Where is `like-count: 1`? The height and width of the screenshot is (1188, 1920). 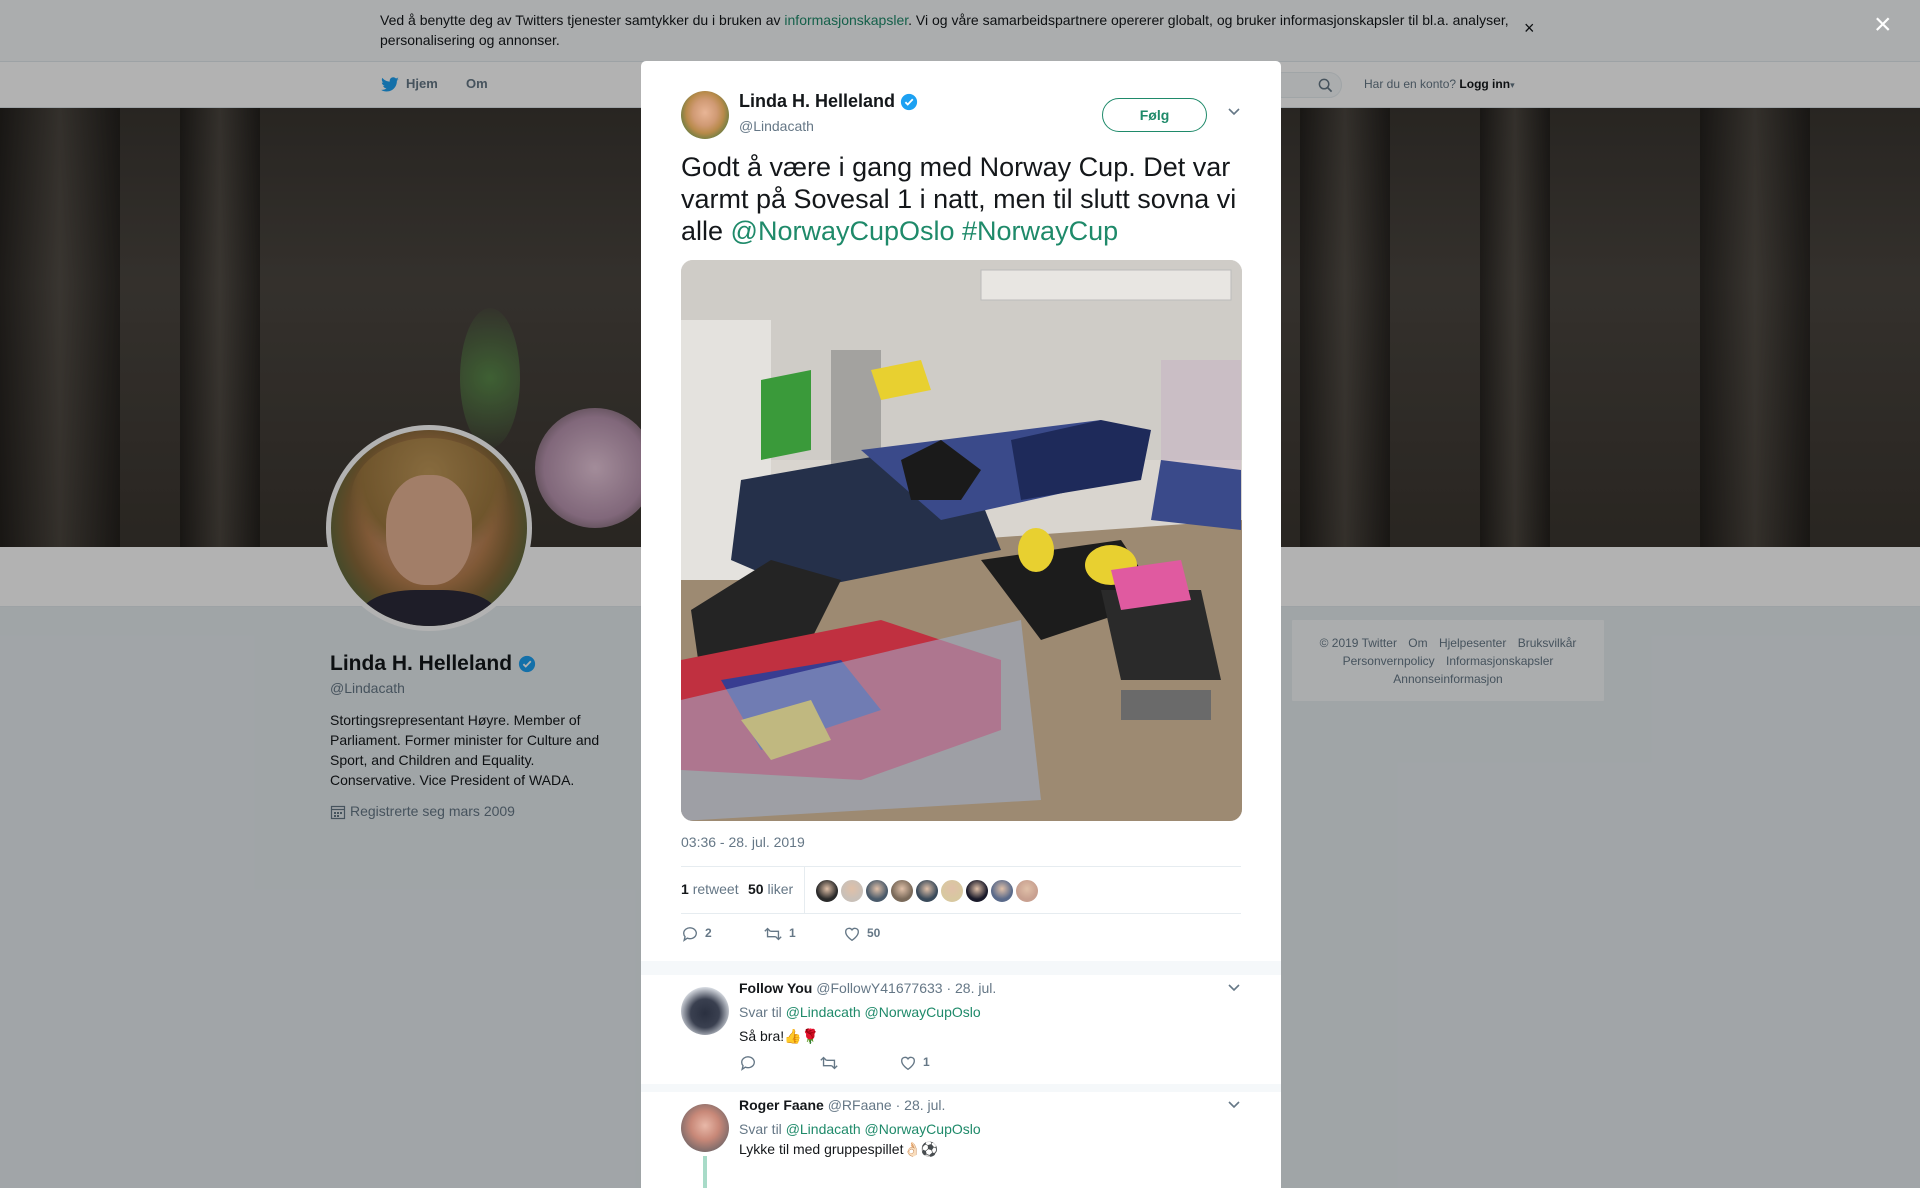
like-count: 1 is located at coordinates (926, 1062).